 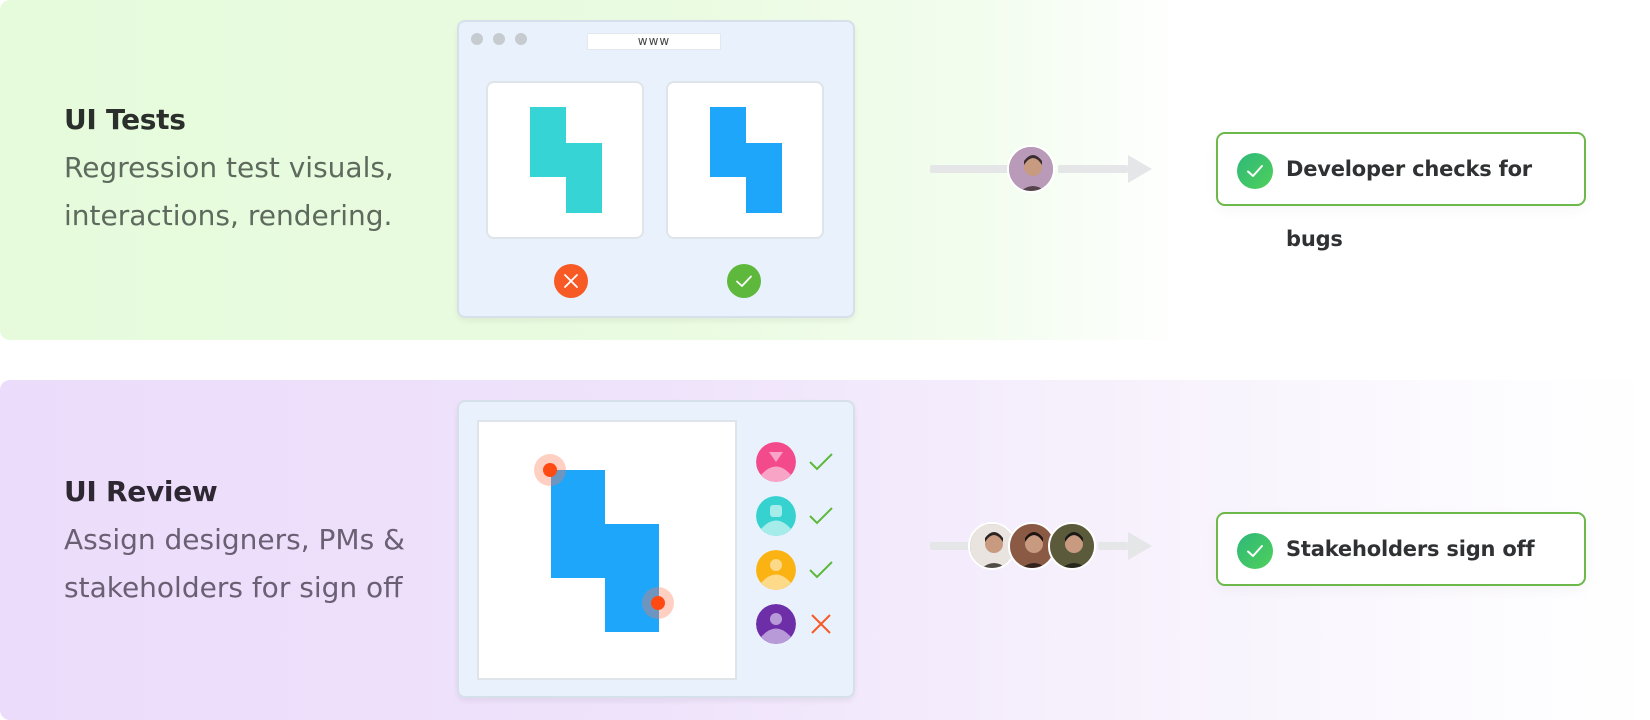 What do you see at coordinates (1031, 169) in the screenshot?
I see `developer-avatar` at bounding box center [1031, 169].